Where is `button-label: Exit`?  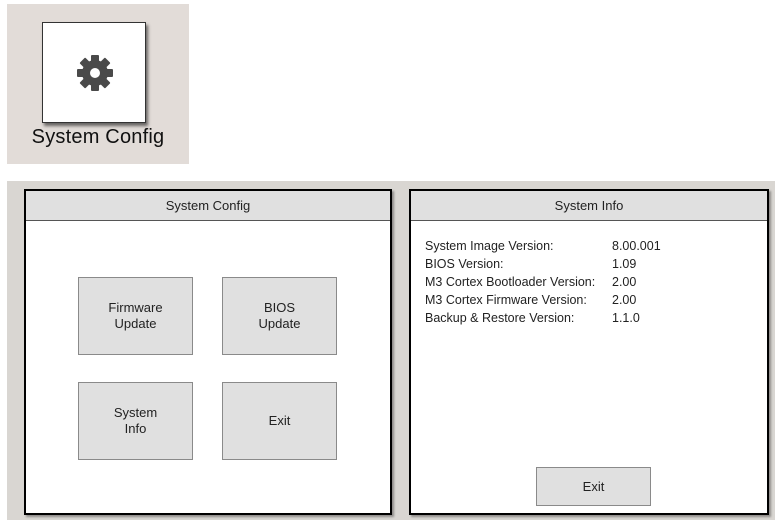
button-label: Exit is located at coordinates (593, 486).